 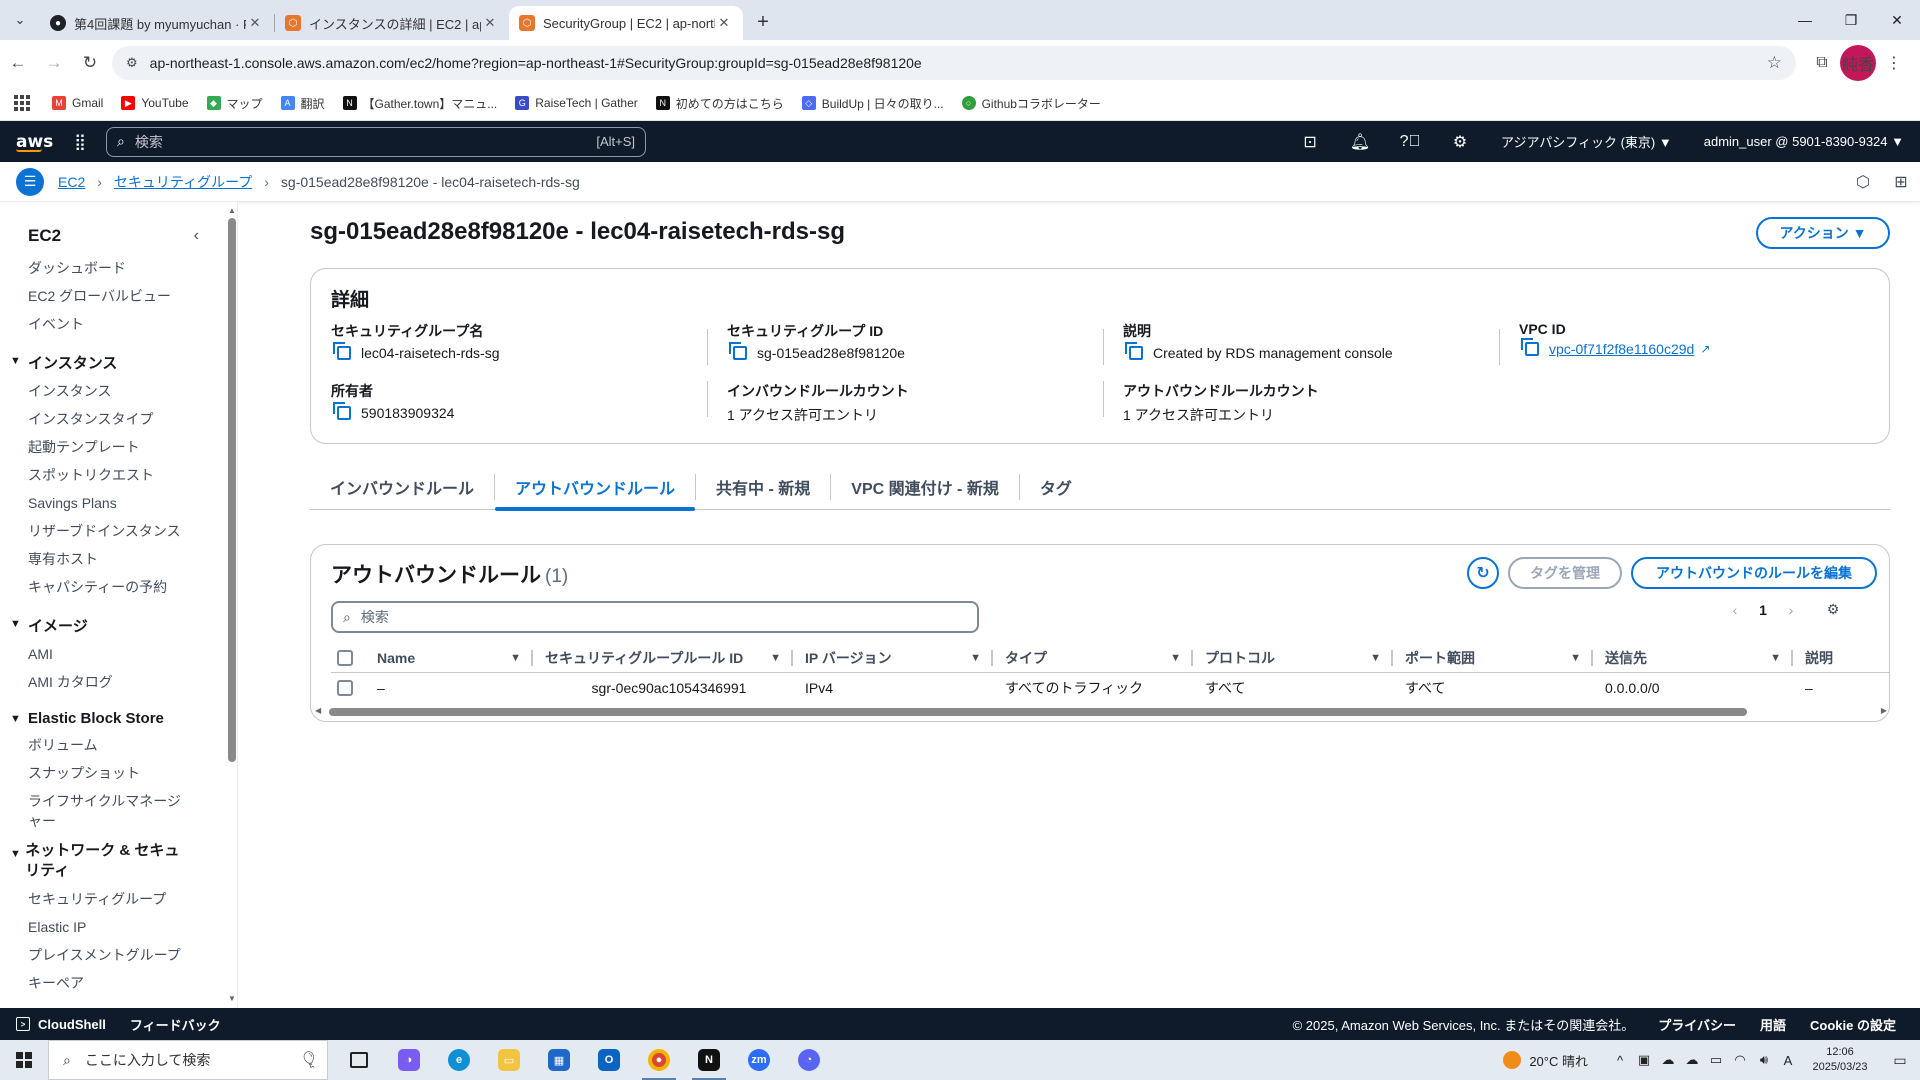 I want to click on column-header-name: Name ▼, so click(x=449, y=657).